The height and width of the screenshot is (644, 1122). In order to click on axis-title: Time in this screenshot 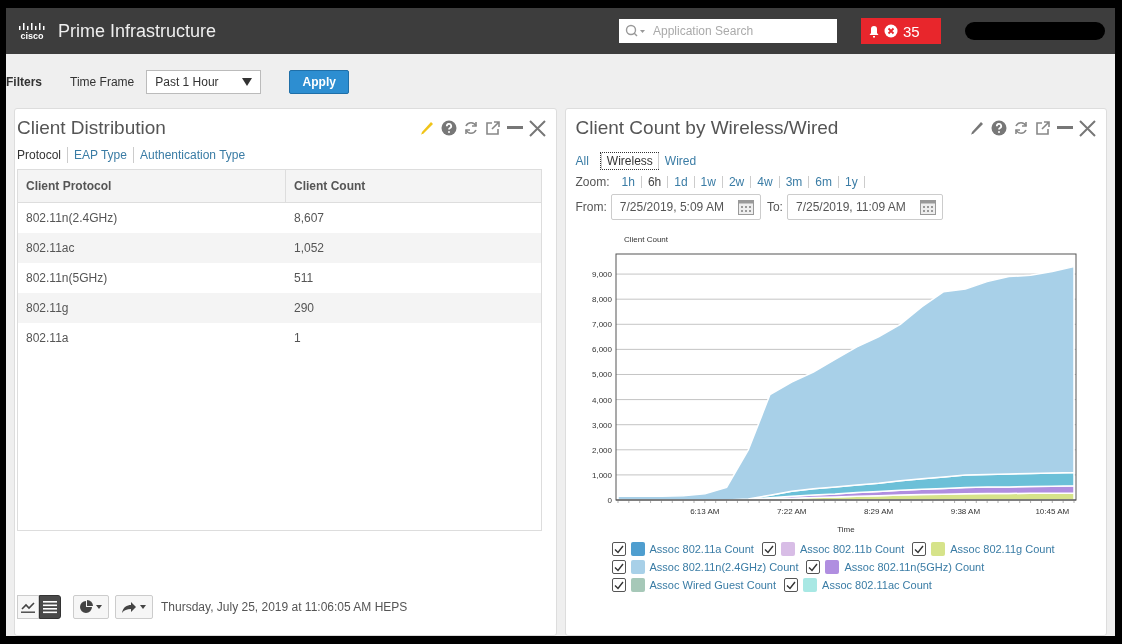, I will do `click(845, 529)`.